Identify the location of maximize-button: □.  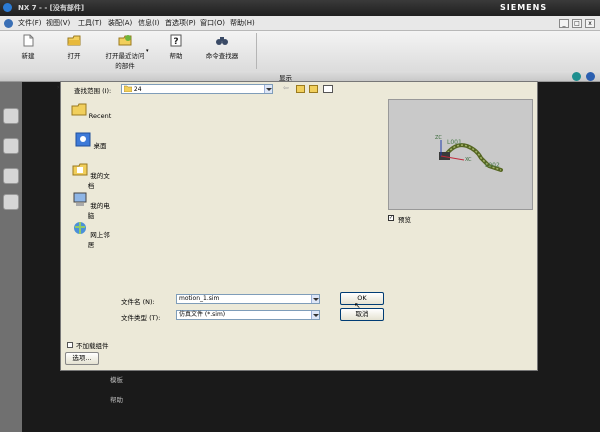
(577, 23).